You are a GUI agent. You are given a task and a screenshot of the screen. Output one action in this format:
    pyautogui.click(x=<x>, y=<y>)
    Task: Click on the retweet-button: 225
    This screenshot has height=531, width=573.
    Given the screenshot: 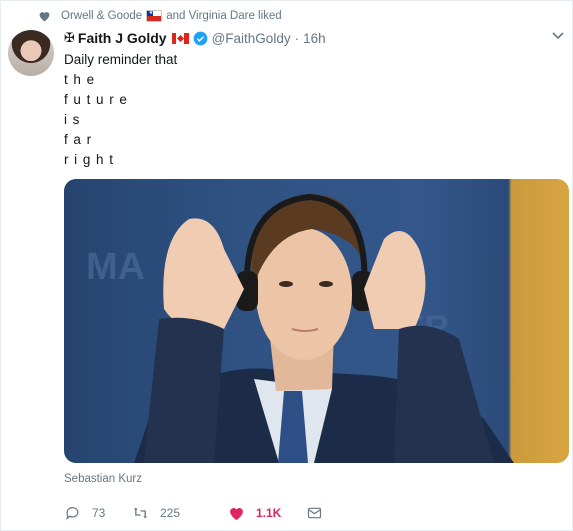 What is the action you would take?
    pyautogui.click(x=180, y=513)
    